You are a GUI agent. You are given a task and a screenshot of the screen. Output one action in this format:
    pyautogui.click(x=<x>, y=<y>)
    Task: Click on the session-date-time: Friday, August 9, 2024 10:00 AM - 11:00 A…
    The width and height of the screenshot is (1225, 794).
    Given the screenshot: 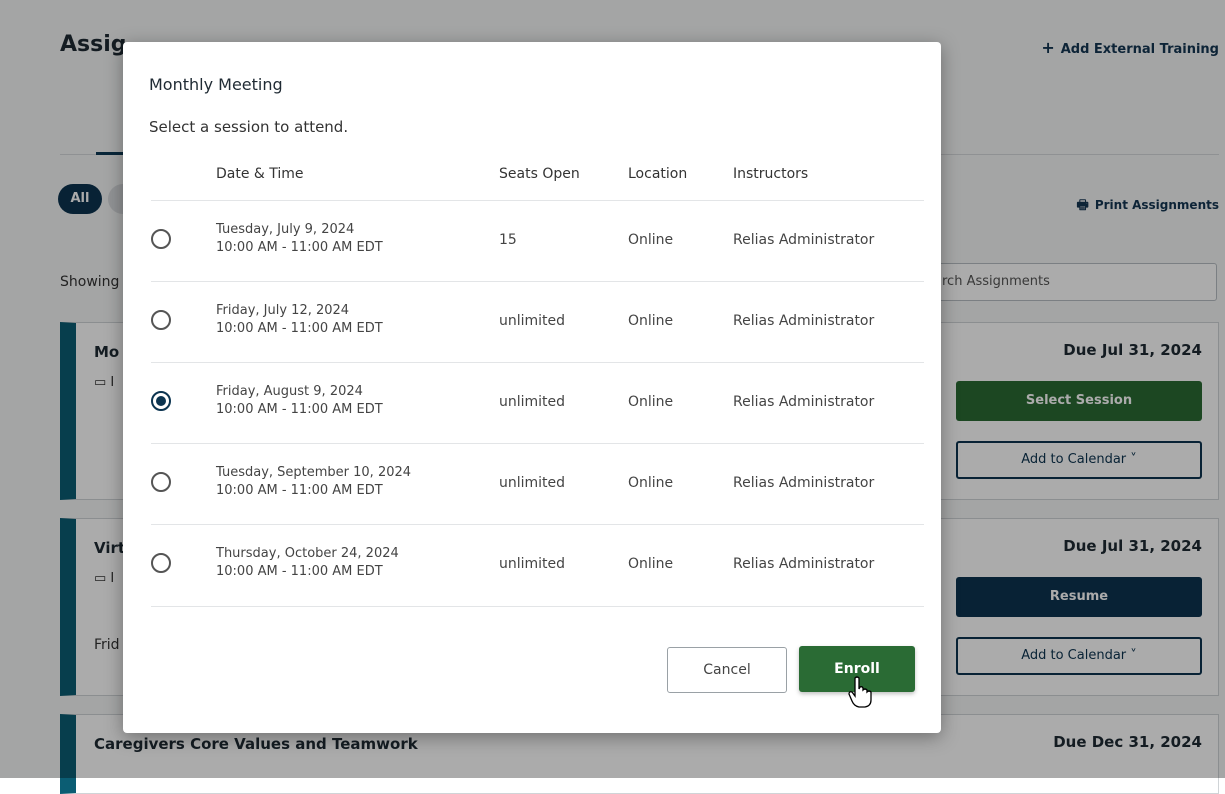 What is the action you would take?
    pyautogui.click(x=299, y=401)
    